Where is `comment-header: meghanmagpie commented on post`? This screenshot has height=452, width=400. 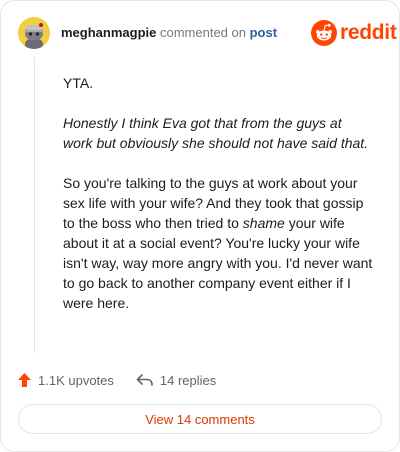
comment-header: meghanmagpie commented on post is located at coordinates (169, 33).